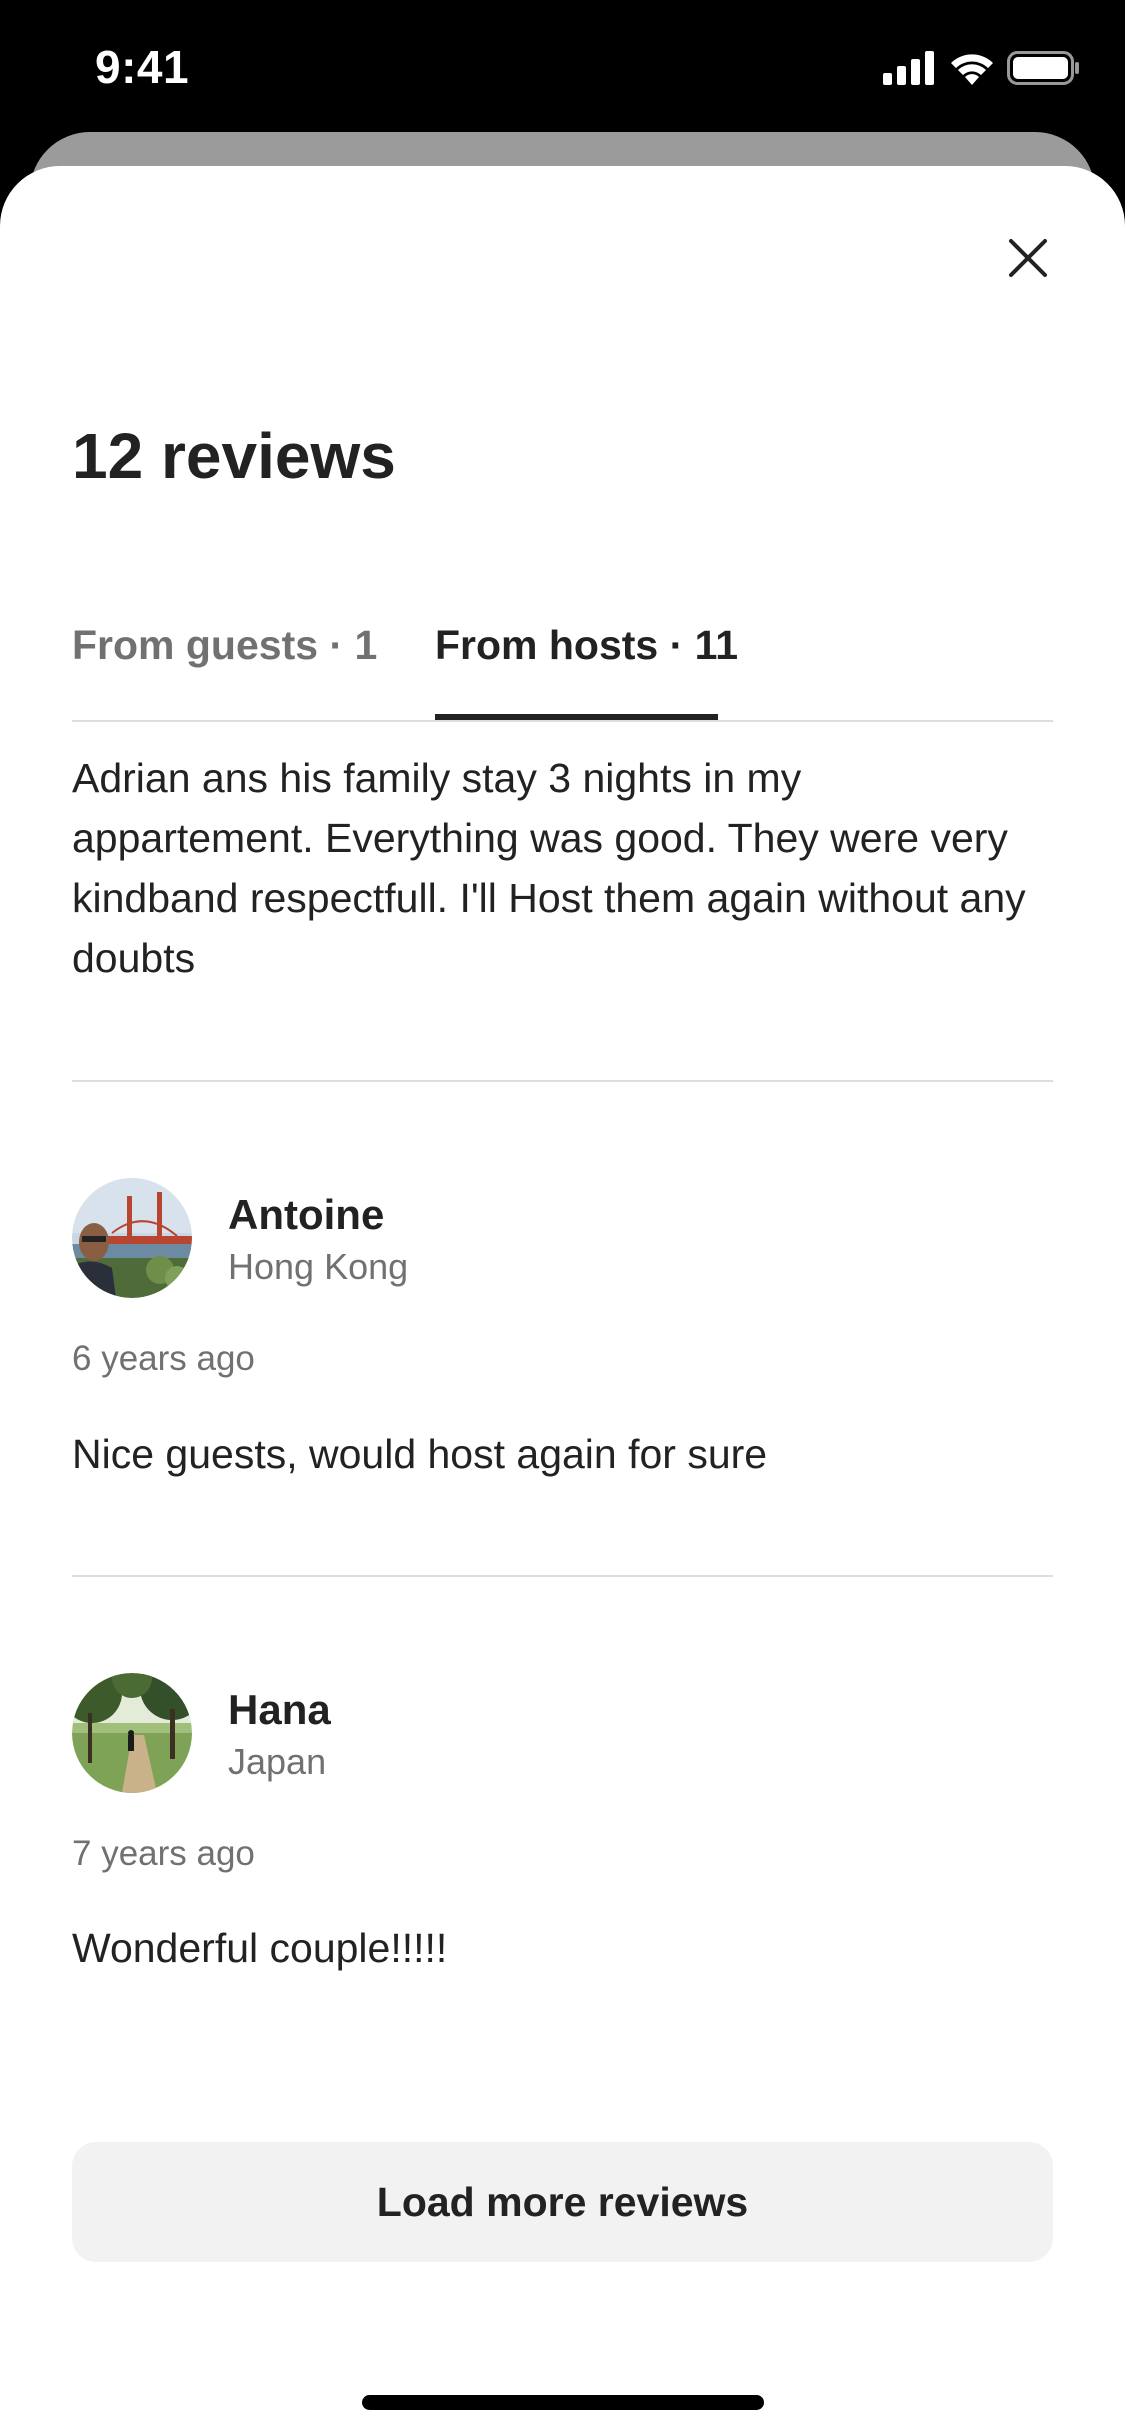  What do you see at coordinates (1044, 70) in the screenshot?
I see `battery-icon` at bounding box center [1044, 70].